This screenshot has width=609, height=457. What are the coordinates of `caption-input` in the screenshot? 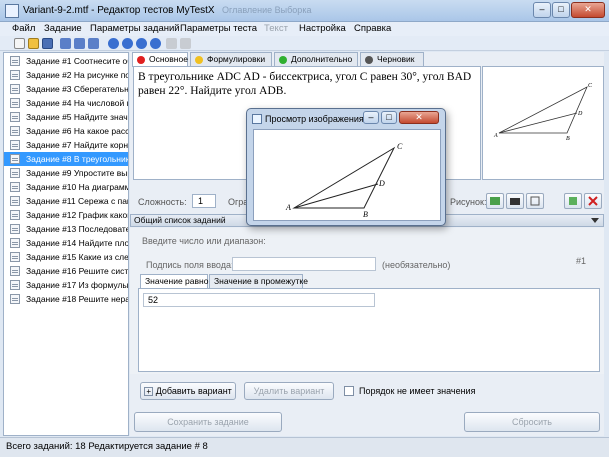 It's located at (304, 264).